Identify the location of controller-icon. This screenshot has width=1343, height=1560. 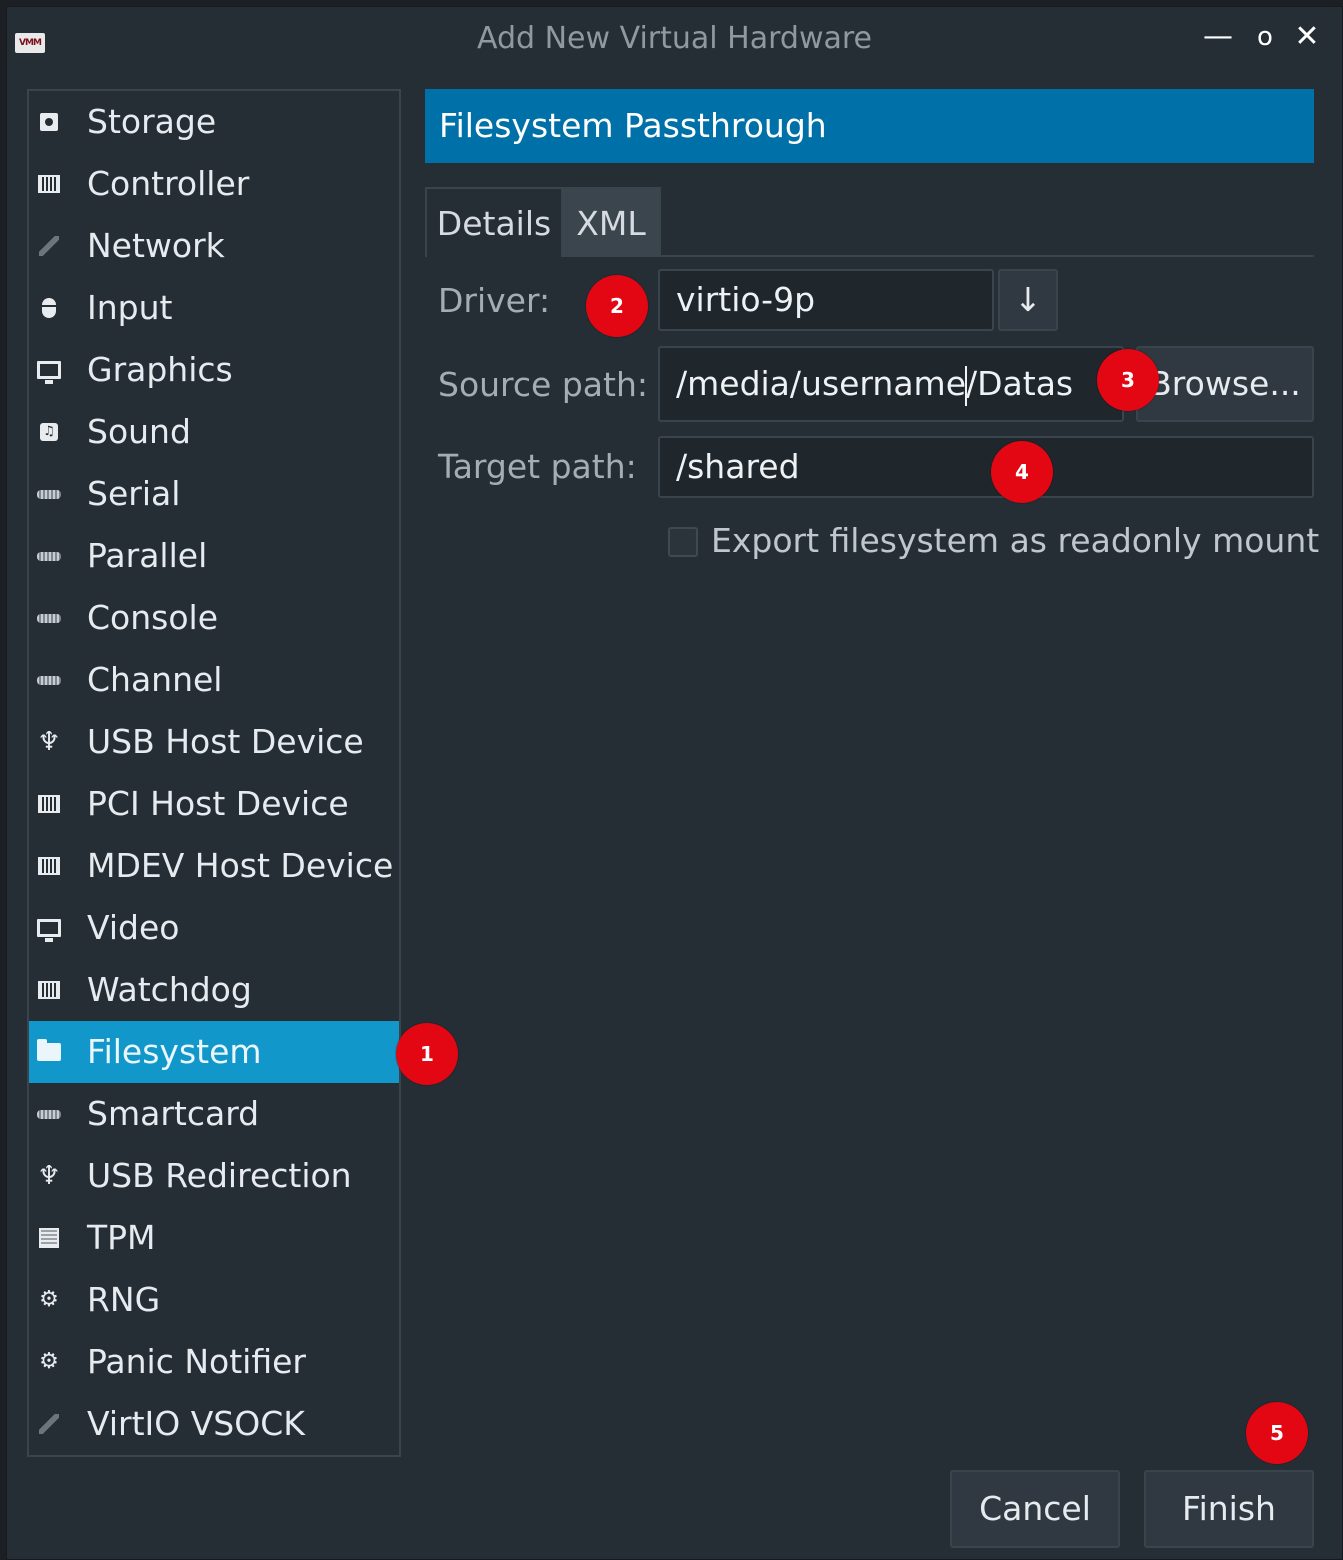
(49, 184).